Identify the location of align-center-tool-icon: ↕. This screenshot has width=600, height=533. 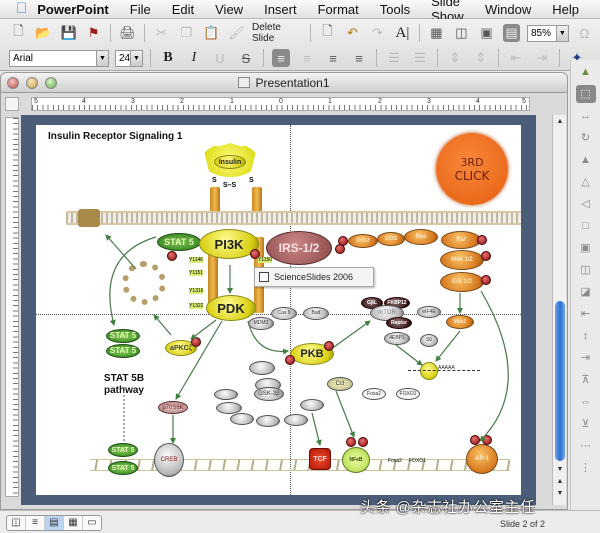
(586, 336).